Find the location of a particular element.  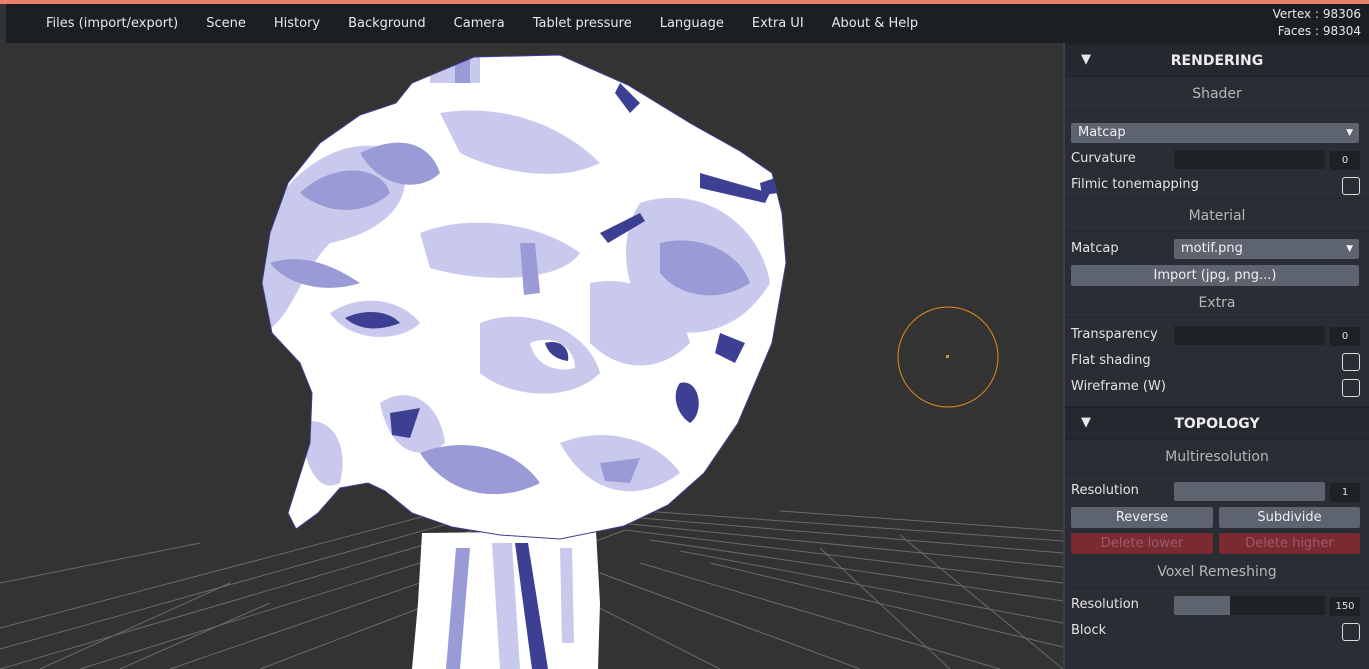

block-checkbox is located at coordinates (1351, 632).